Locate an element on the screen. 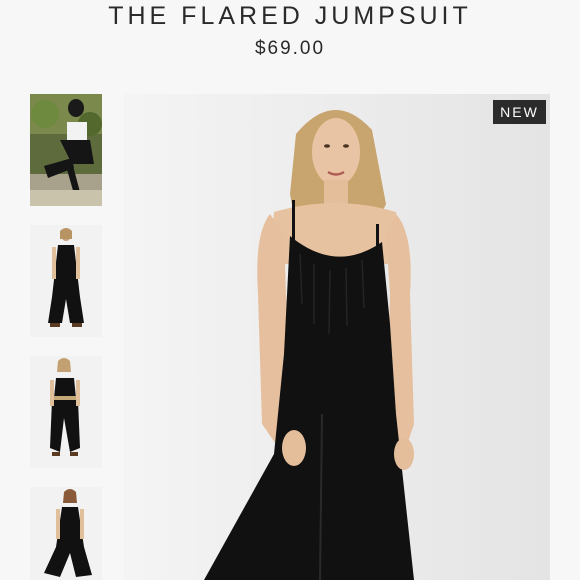 This screenshot has height=580, width=580. thumbnail-3-photo is located at coordinates (66, 412).